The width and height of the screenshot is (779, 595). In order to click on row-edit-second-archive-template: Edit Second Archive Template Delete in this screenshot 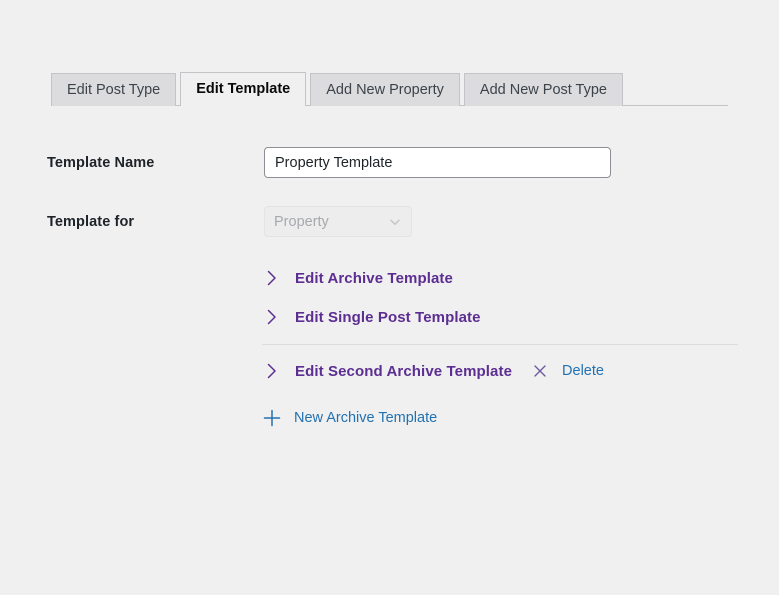, I will do `click(432, 371)`.